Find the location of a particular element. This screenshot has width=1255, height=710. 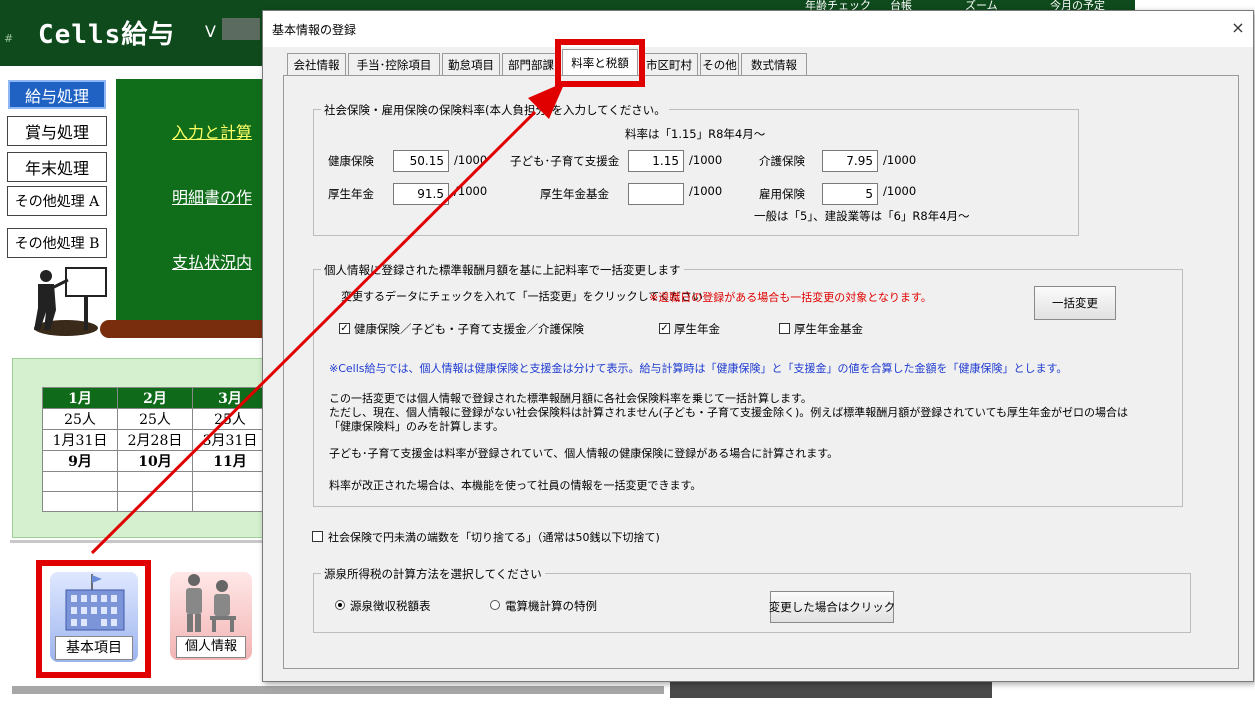

check-fund-checkbox is located at coordinates (784, 328).